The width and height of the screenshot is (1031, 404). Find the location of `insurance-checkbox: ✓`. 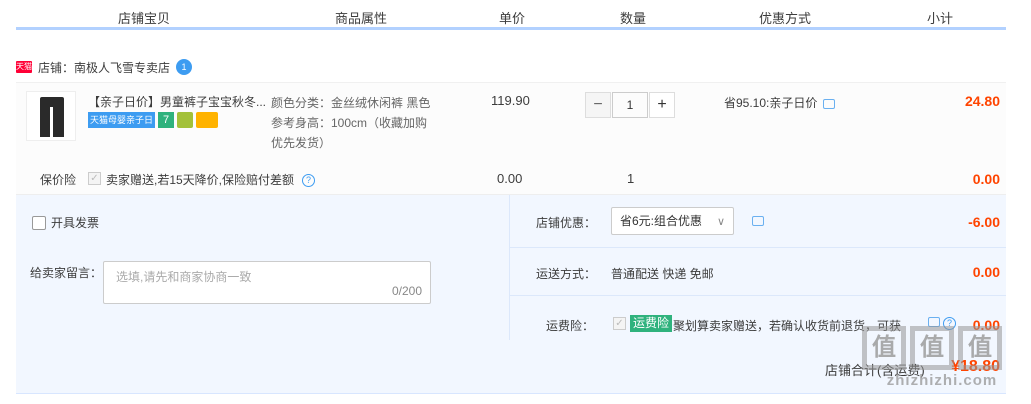

insurance-checkbox: ✓ is located at coordinates (94, 178).